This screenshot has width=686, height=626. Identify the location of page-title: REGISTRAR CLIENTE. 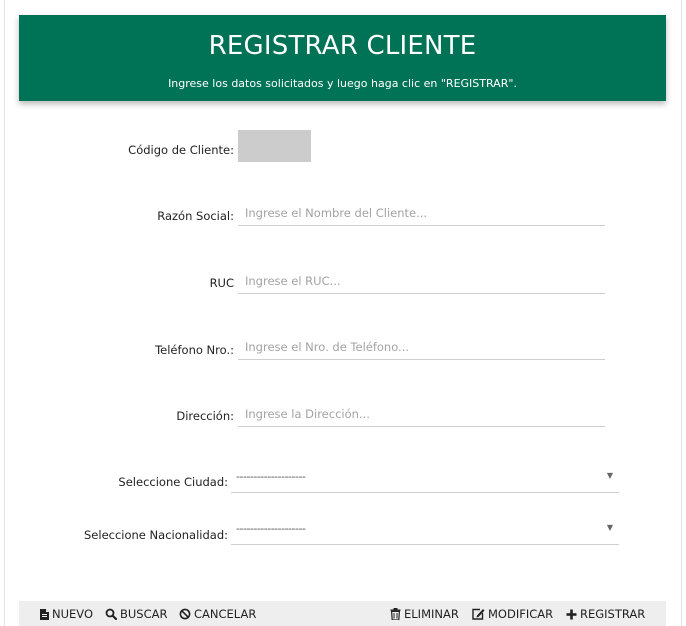
(342, 46).